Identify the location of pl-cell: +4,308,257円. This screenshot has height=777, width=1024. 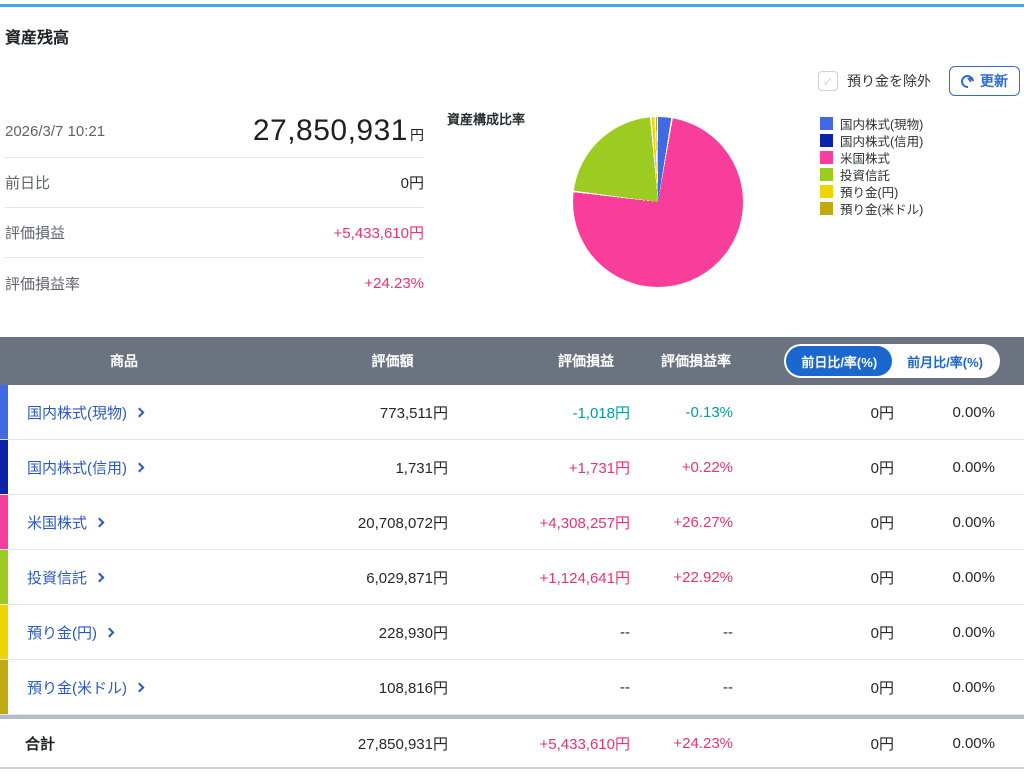
(585, 523).